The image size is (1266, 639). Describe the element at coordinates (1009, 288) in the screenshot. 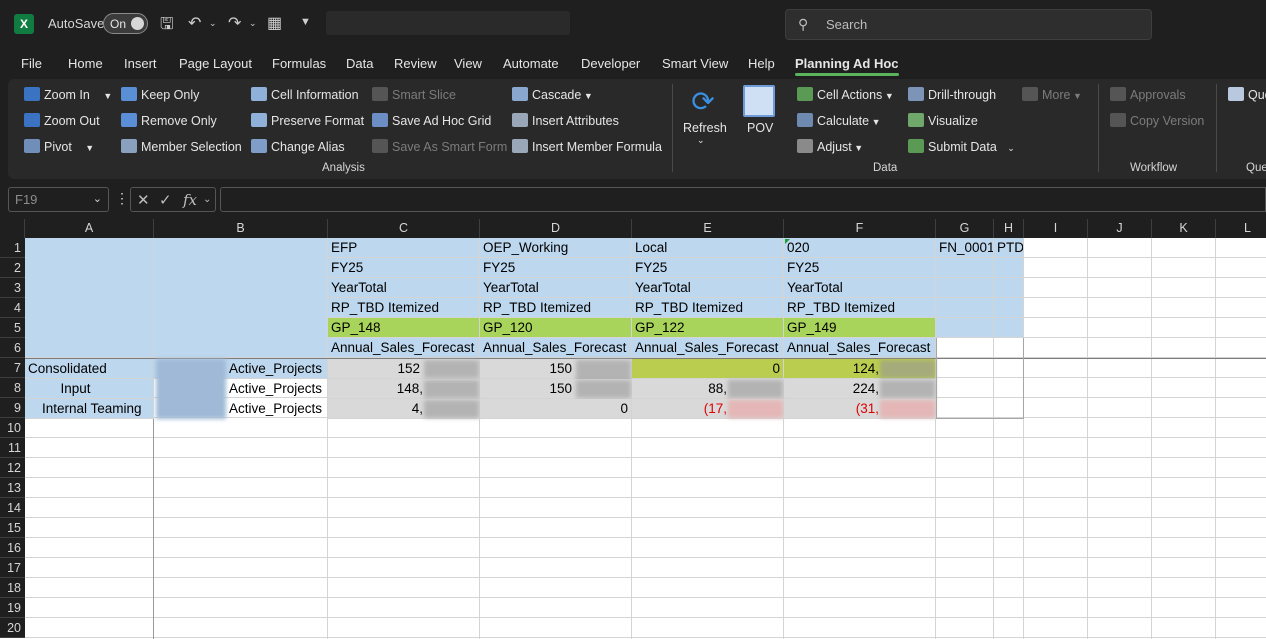

I see `cell-h3` at that location.